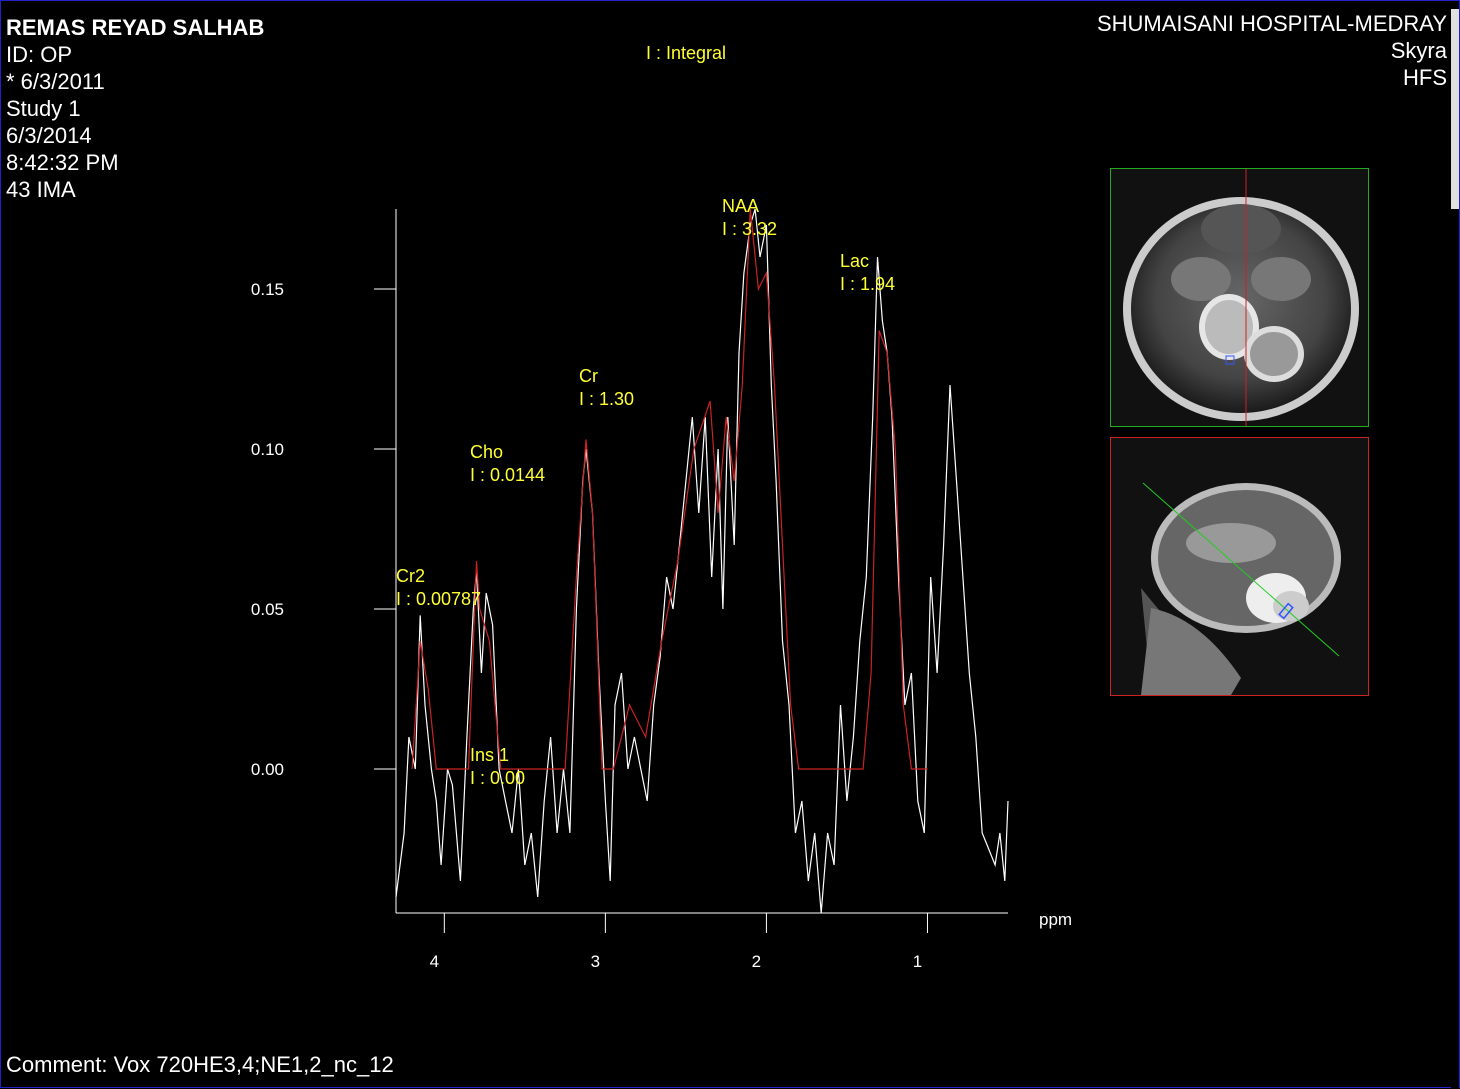 The image size is (1460, 1089). Describe the element at coordinates (1272, 50) in the screenshot. I see `site-info-panel: SHUMAISANI HOSPITAL-MEDRAY Skyra HFS` at that location.